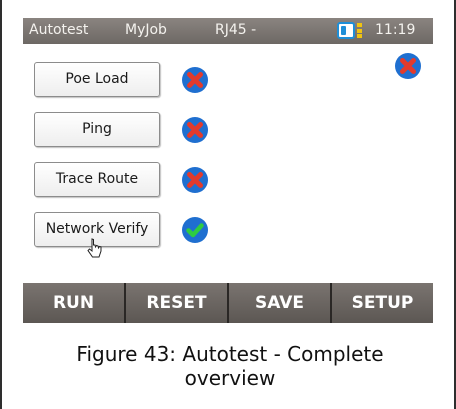 This screenshot has width=456, height=409. I want to click on charge-indicator-icon, so click(359, 30).